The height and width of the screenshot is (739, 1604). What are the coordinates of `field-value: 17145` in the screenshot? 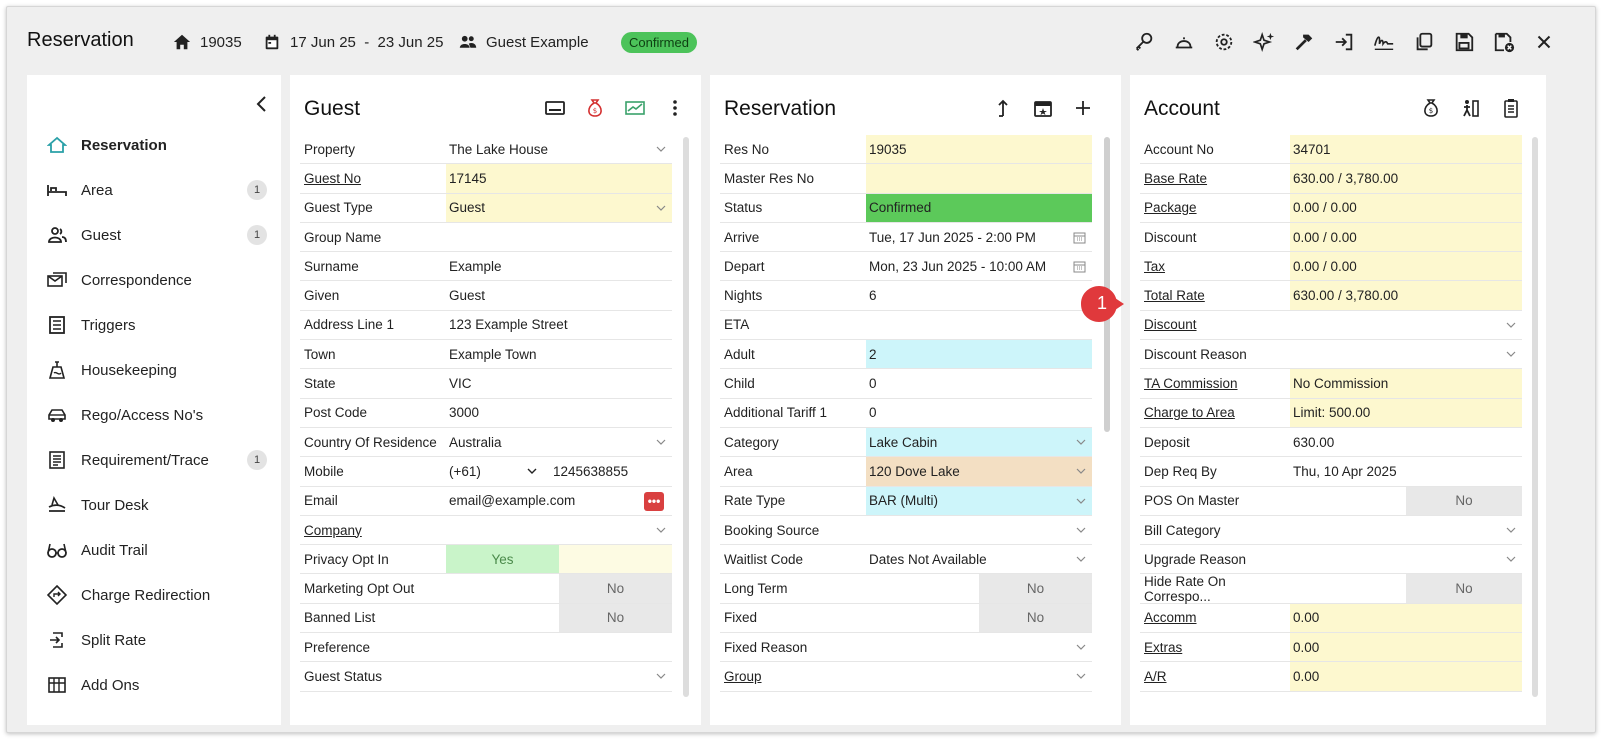 It's located at (468, 178).